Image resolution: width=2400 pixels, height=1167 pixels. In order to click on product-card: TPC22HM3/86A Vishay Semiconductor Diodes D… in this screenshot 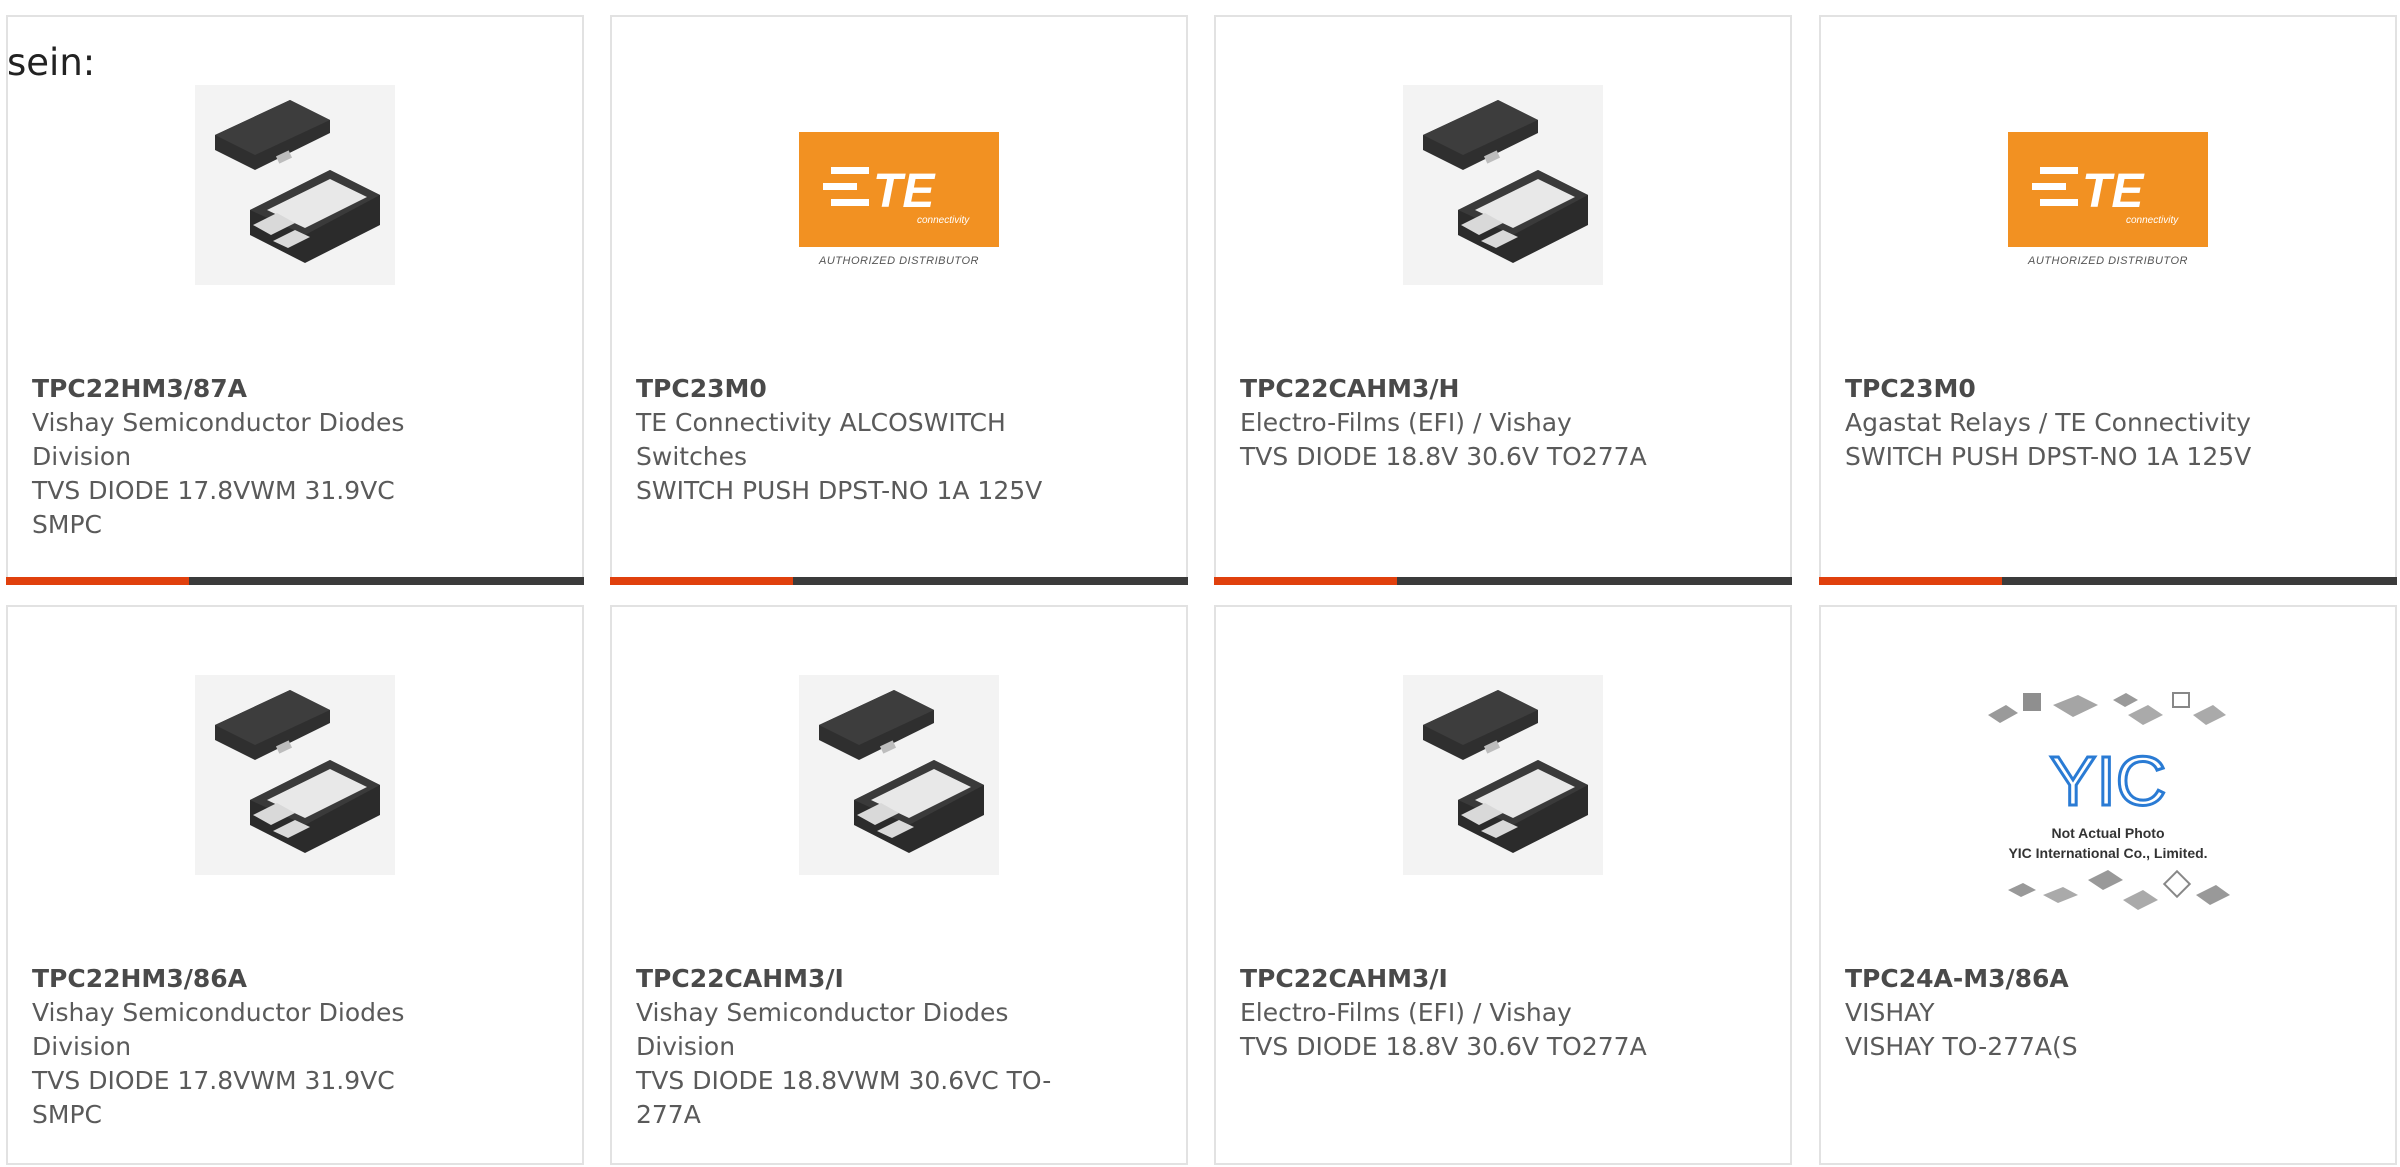, I will do `click(295, 885)`.